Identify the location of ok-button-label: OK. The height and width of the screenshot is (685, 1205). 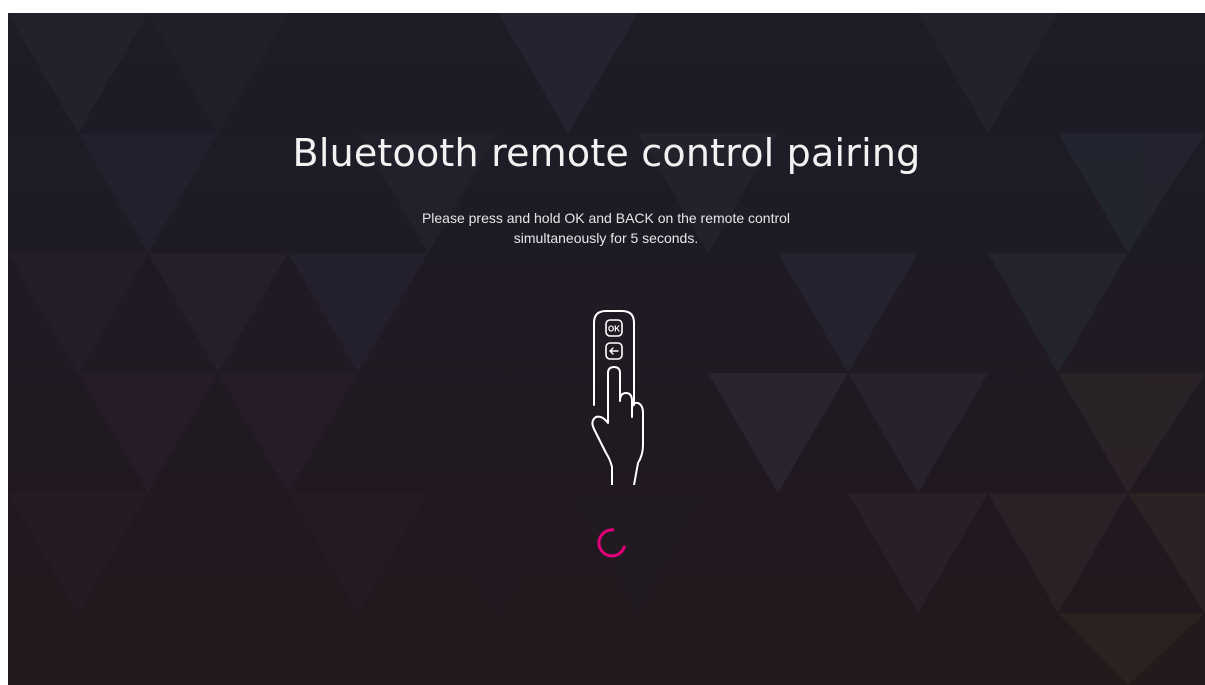
(614, 329).